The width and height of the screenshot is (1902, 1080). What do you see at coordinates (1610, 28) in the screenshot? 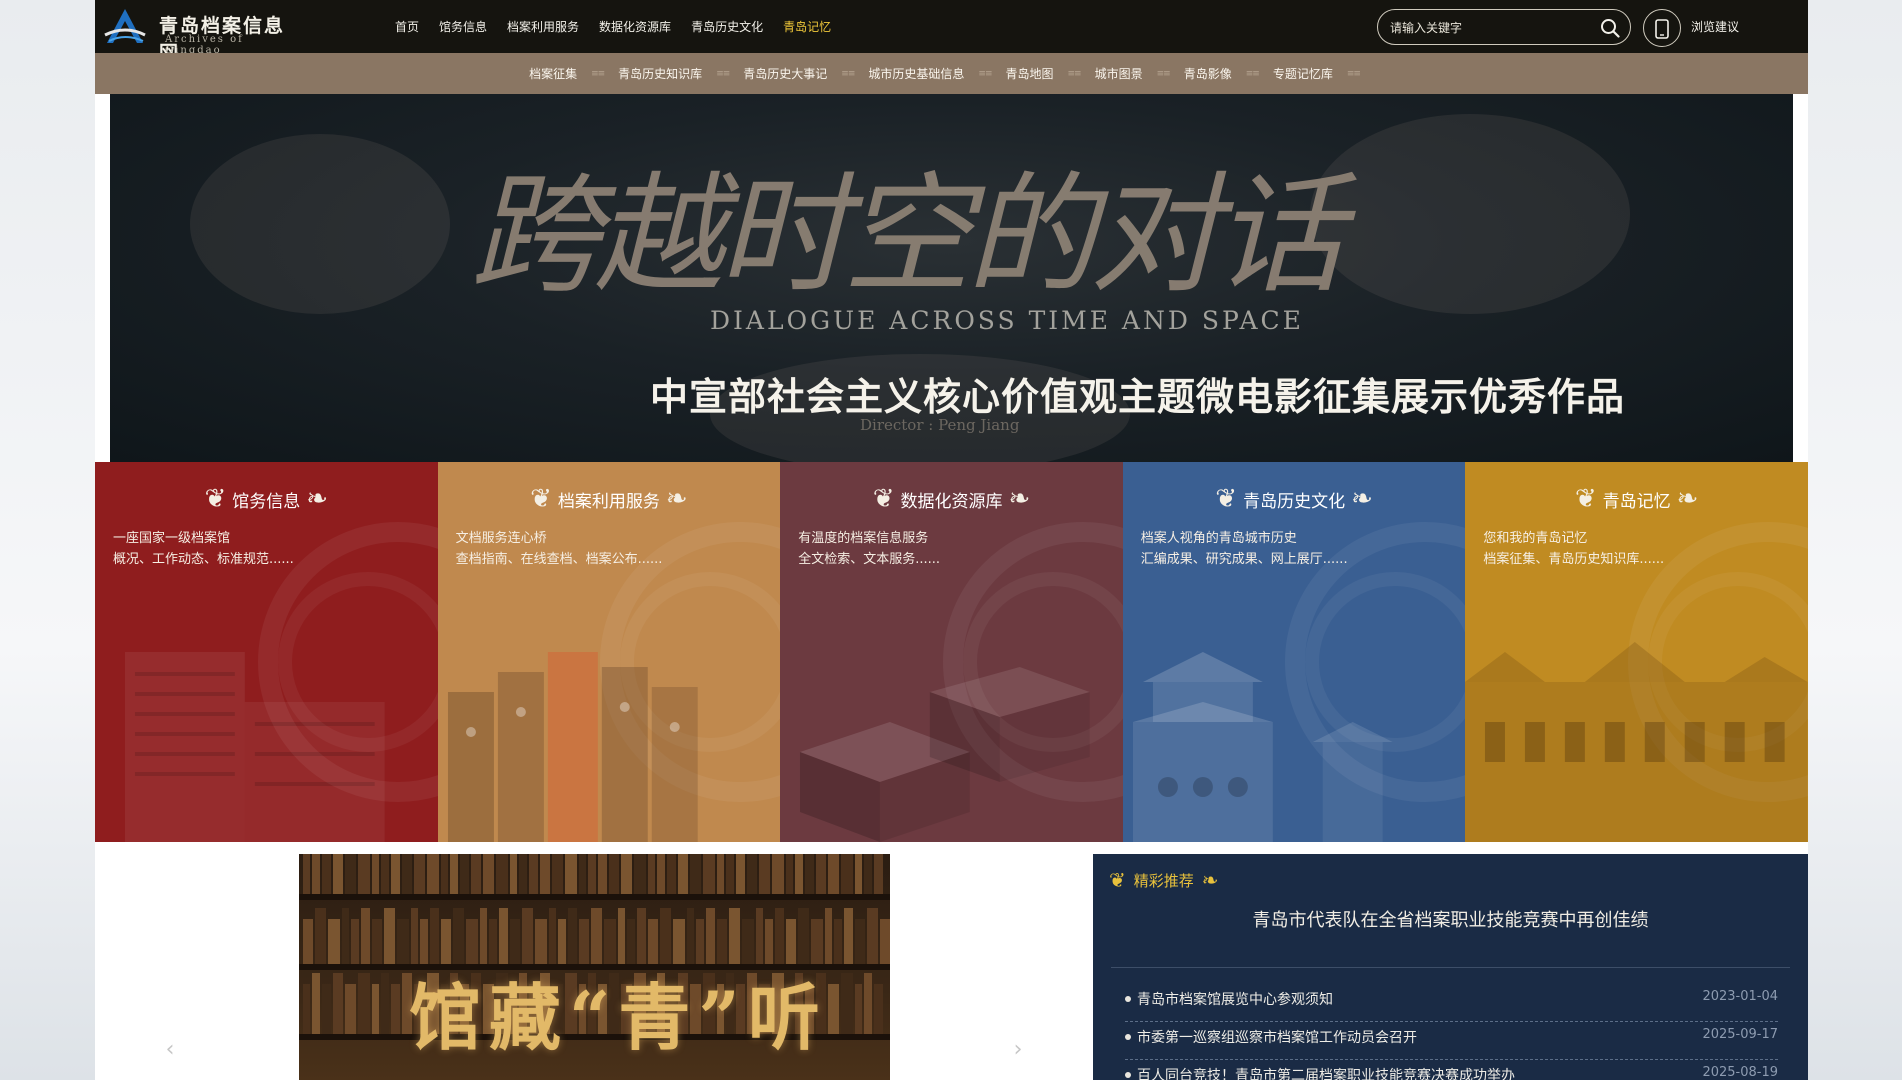
I see `search-icon` at bounding box center [1610, 28].